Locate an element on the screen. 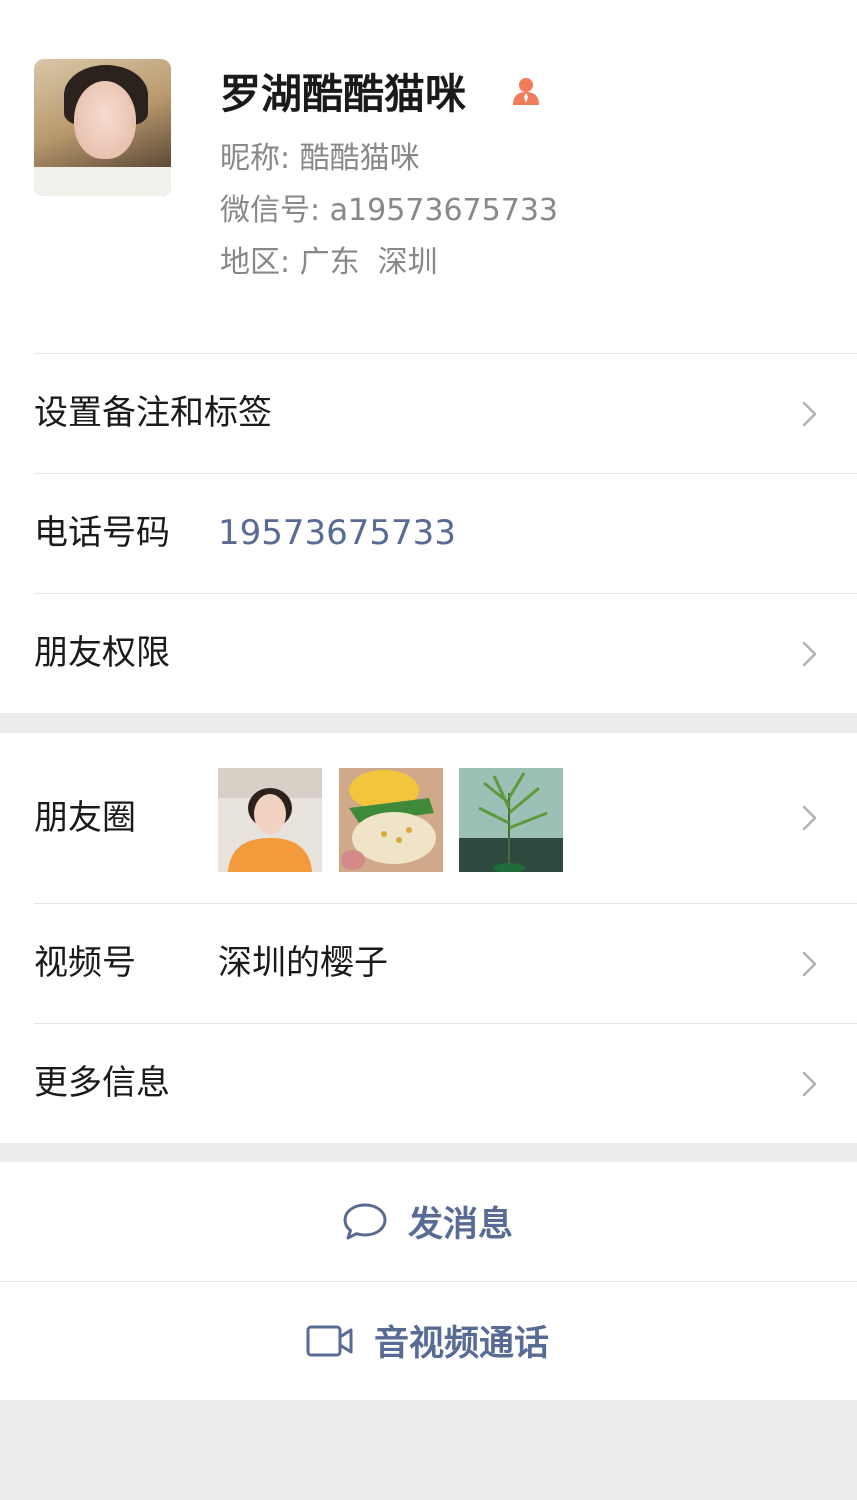 The image size is (857, 1500). phone-cell: 电话号码 19573675733 is located at coordinates (428, 533).